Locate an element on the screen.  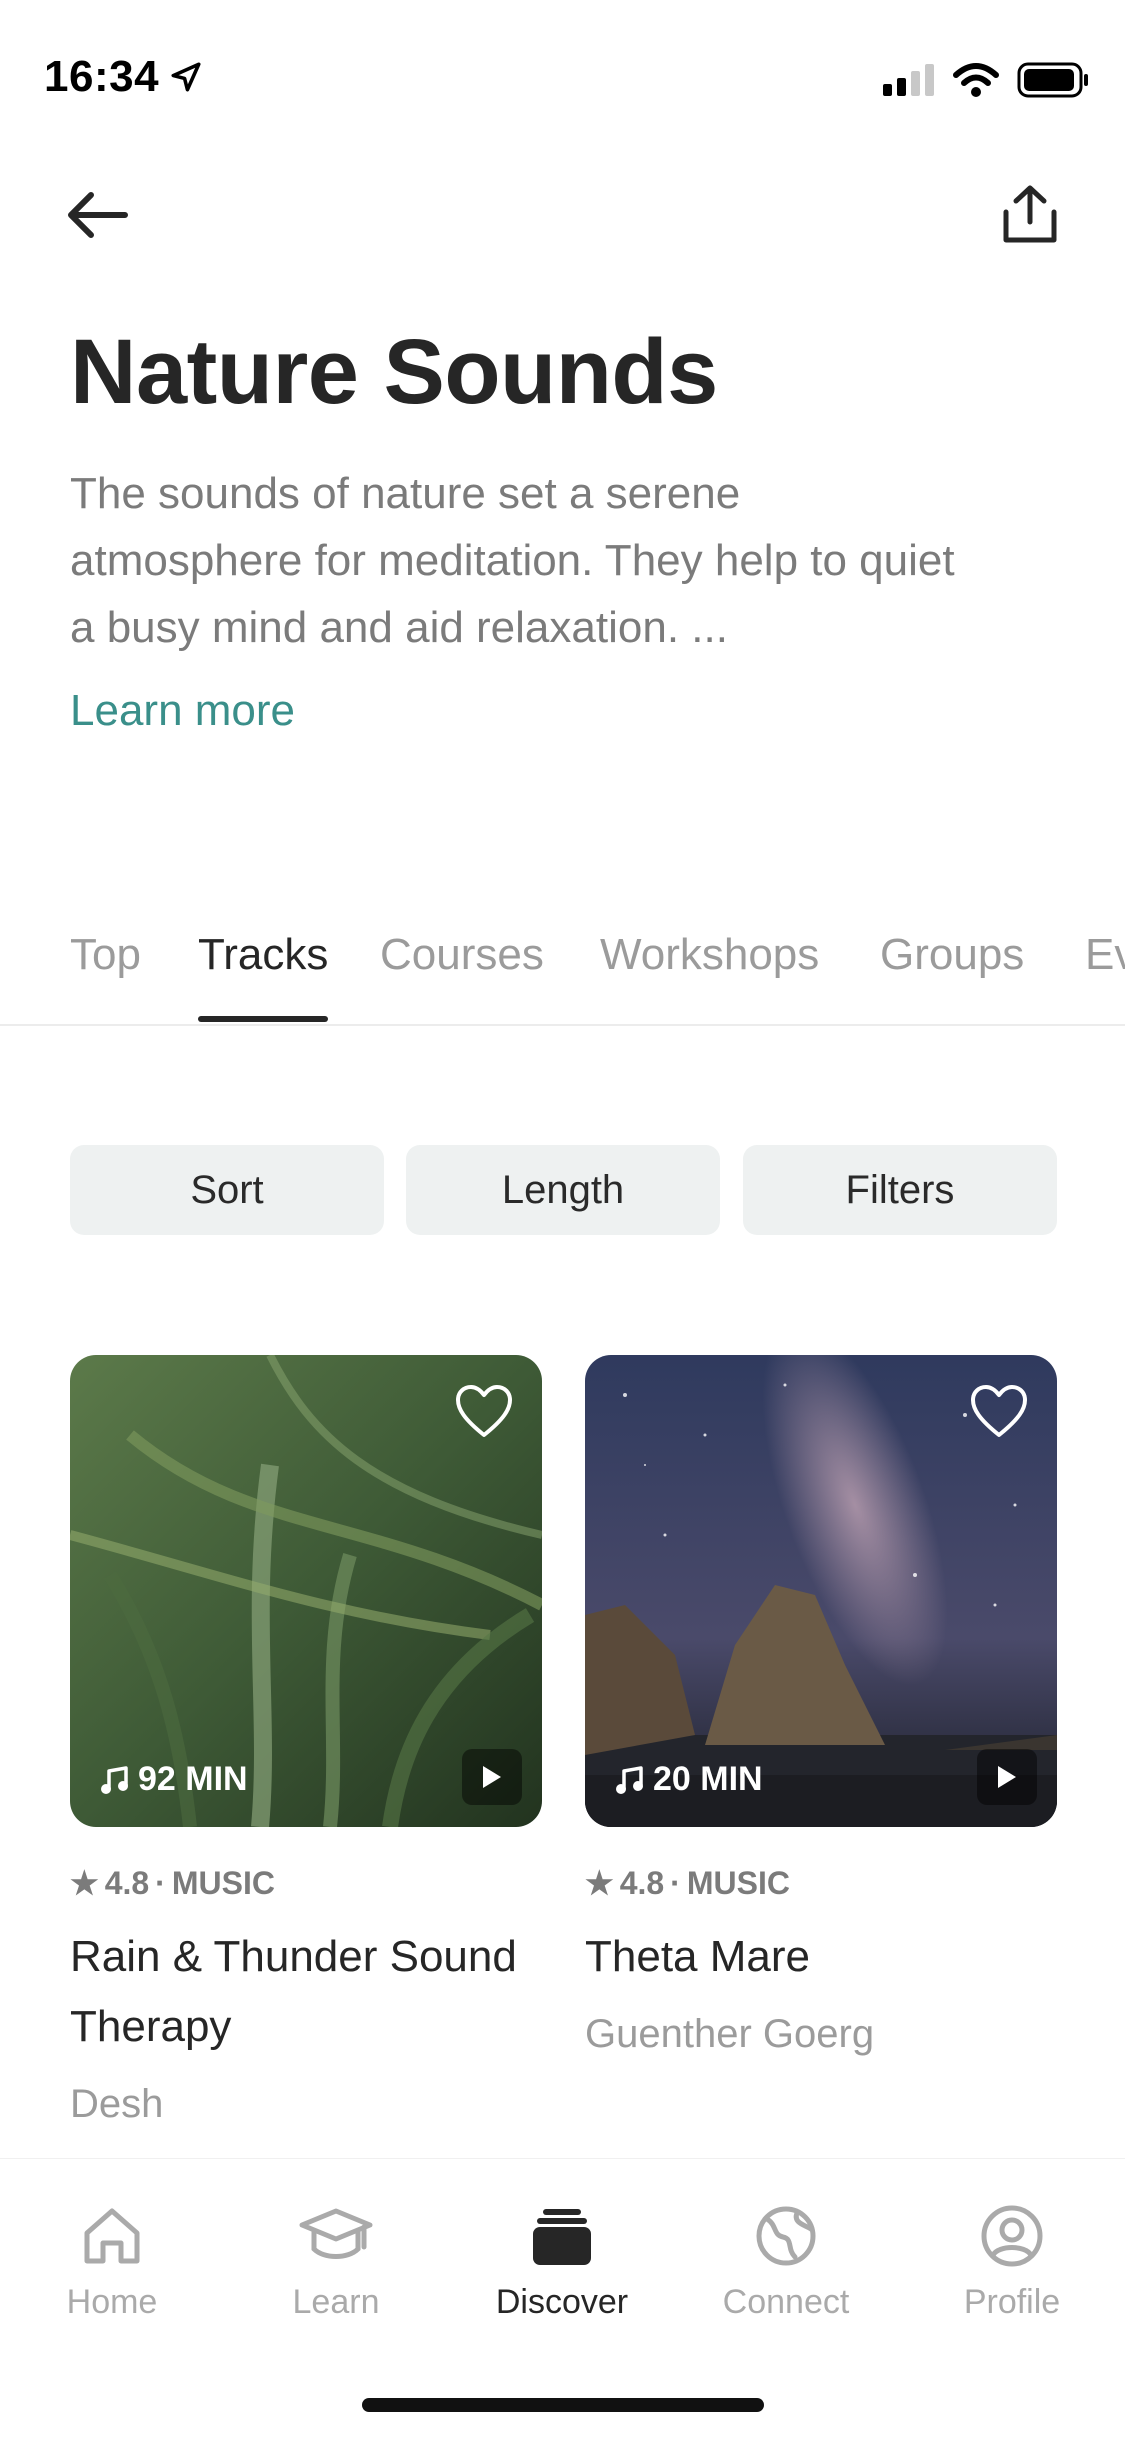
bottom-navigation: Home Learn Discover Connect Profile is located at coordinates (562, 2297).